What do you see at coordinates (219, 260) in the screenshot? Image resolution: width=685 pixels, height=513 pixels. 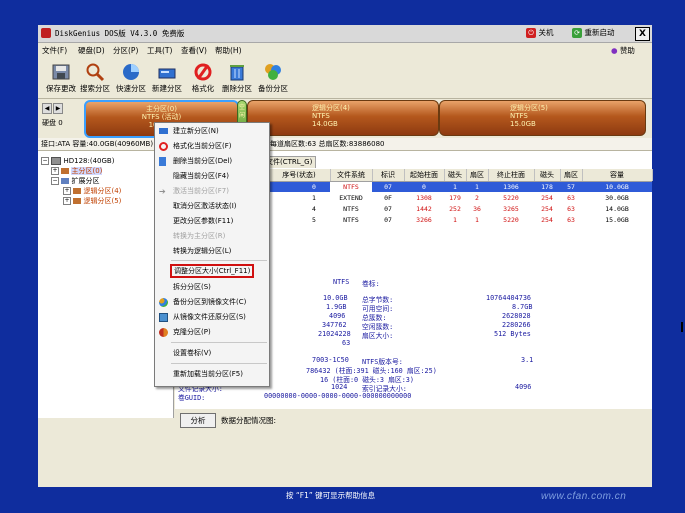 I see `menu-separator` at bounding box center [219, 260].